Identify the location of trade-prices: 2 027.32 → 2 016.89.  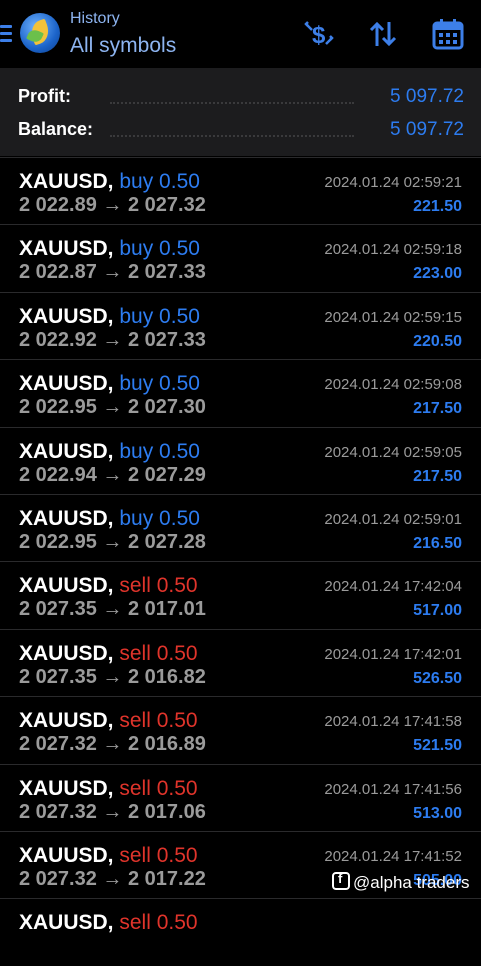
(112, 744).